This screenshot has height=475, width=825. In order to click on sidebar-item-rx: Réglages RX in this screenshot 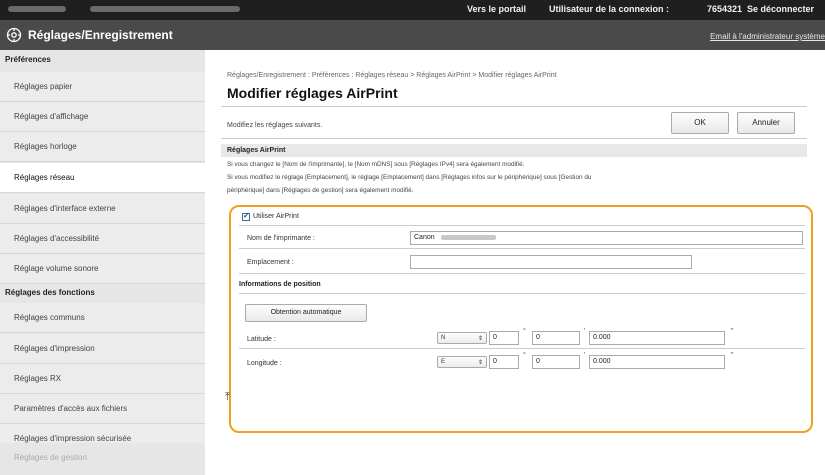, I will do `click(102, 379)`.